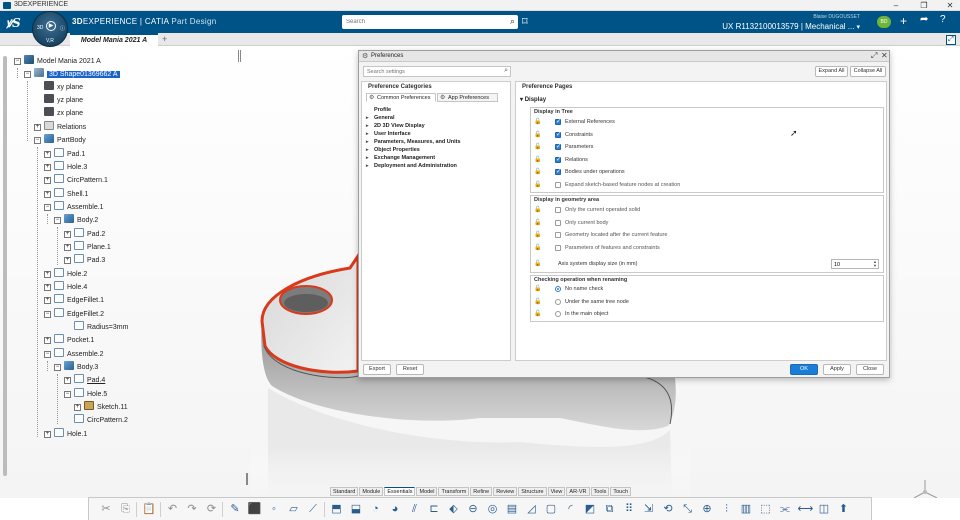  What do you see at coordinates (454, 491) in the screenshot?
I see `section-tab: Transform` at bounding box center [454, 491].